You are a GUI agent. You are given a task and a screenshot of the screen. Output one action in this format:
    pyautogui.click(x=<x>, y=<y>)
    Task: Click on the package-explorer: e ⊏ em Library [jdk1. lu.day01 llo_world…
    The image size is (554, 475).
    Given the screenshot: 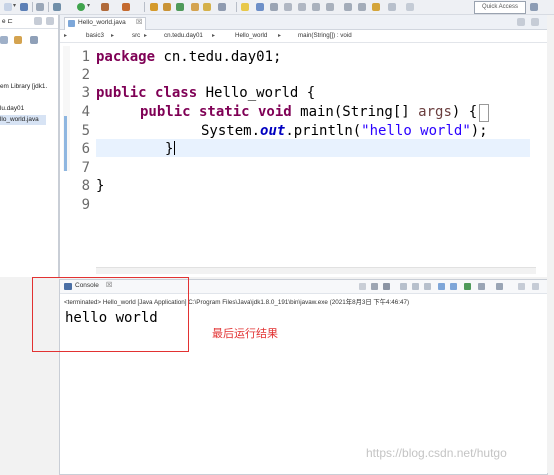 What is the action you would take?
    pyautogui.click(x=29, y=146)
    